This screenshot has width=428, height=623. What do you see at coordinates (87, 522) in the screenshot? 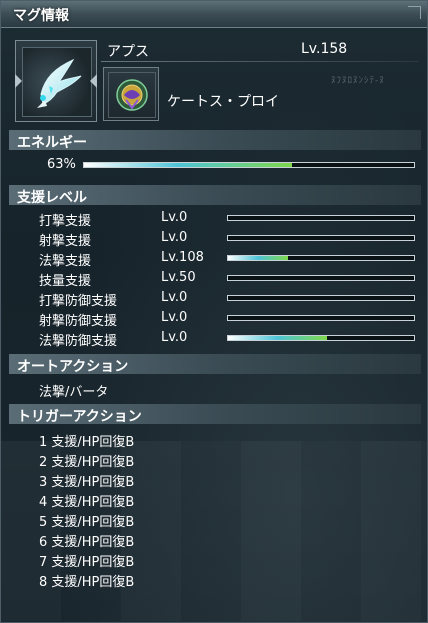
I see `trigger-action-item: 5 支援/HP回復B` at bounding box center [87, 522].